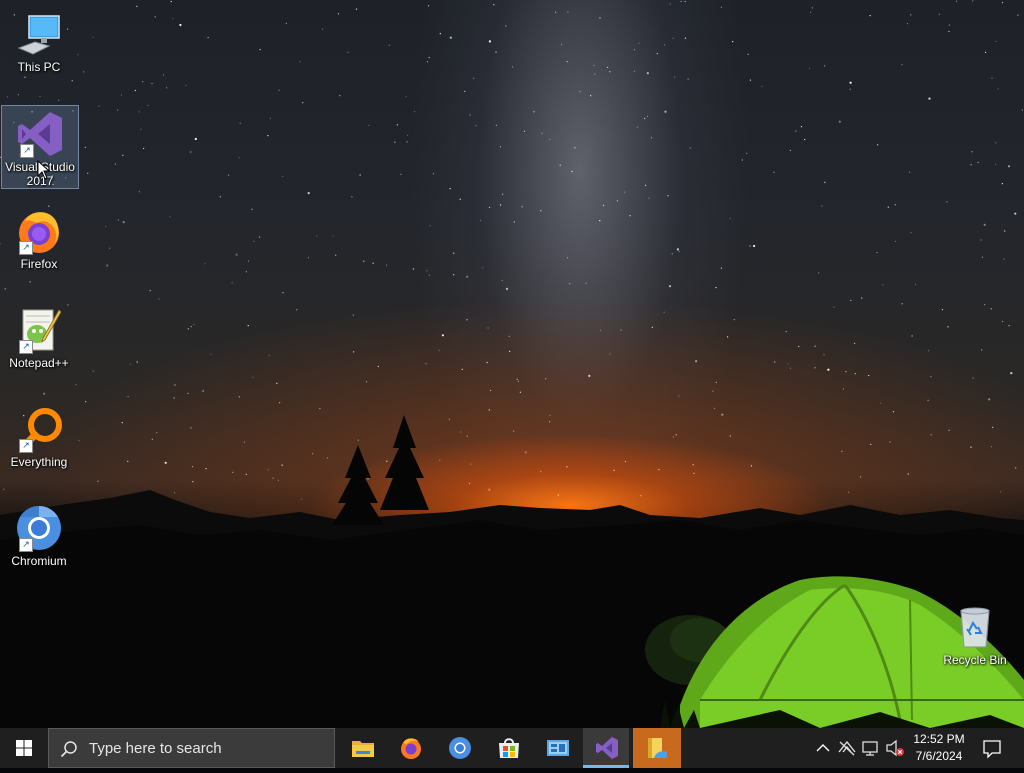 This screenshot has height=773, width=1024. I want to click on chromium-icon: ↗, so click(39, 528).